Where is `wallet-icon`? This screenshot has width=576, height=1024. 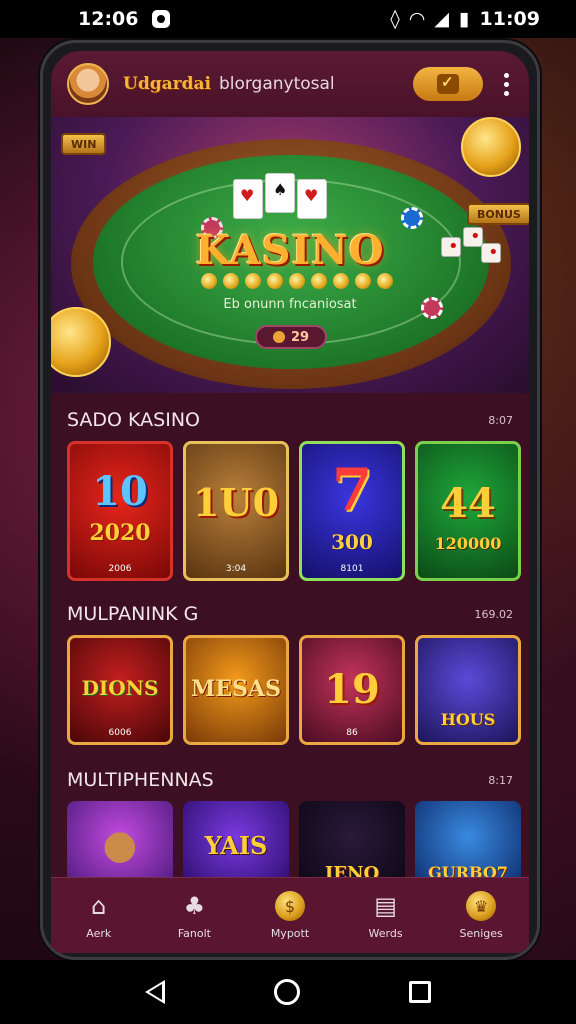
wallet-icon is located at coordinates (448, 83).